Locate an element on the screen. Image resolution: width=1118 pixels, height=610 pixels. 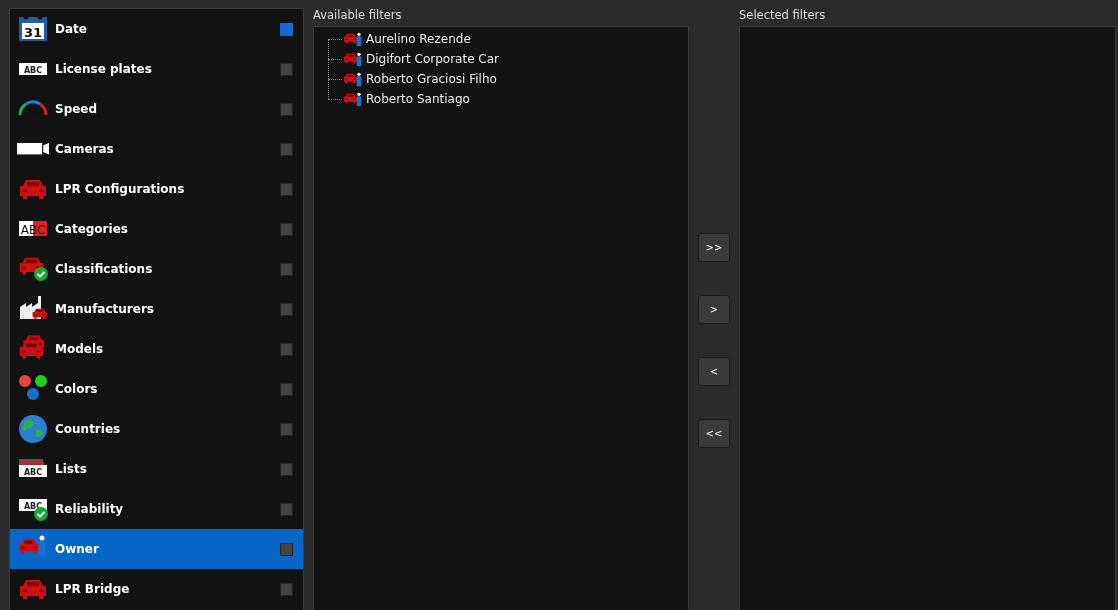
category-label: Reliability is located at coordinates (90, 509).